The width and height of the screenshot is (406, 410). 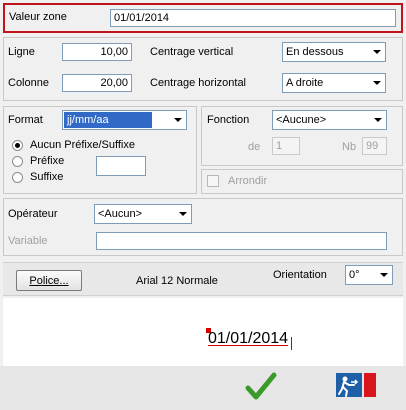 I want to click on nb-input: 99, so click(x=374, y=146).